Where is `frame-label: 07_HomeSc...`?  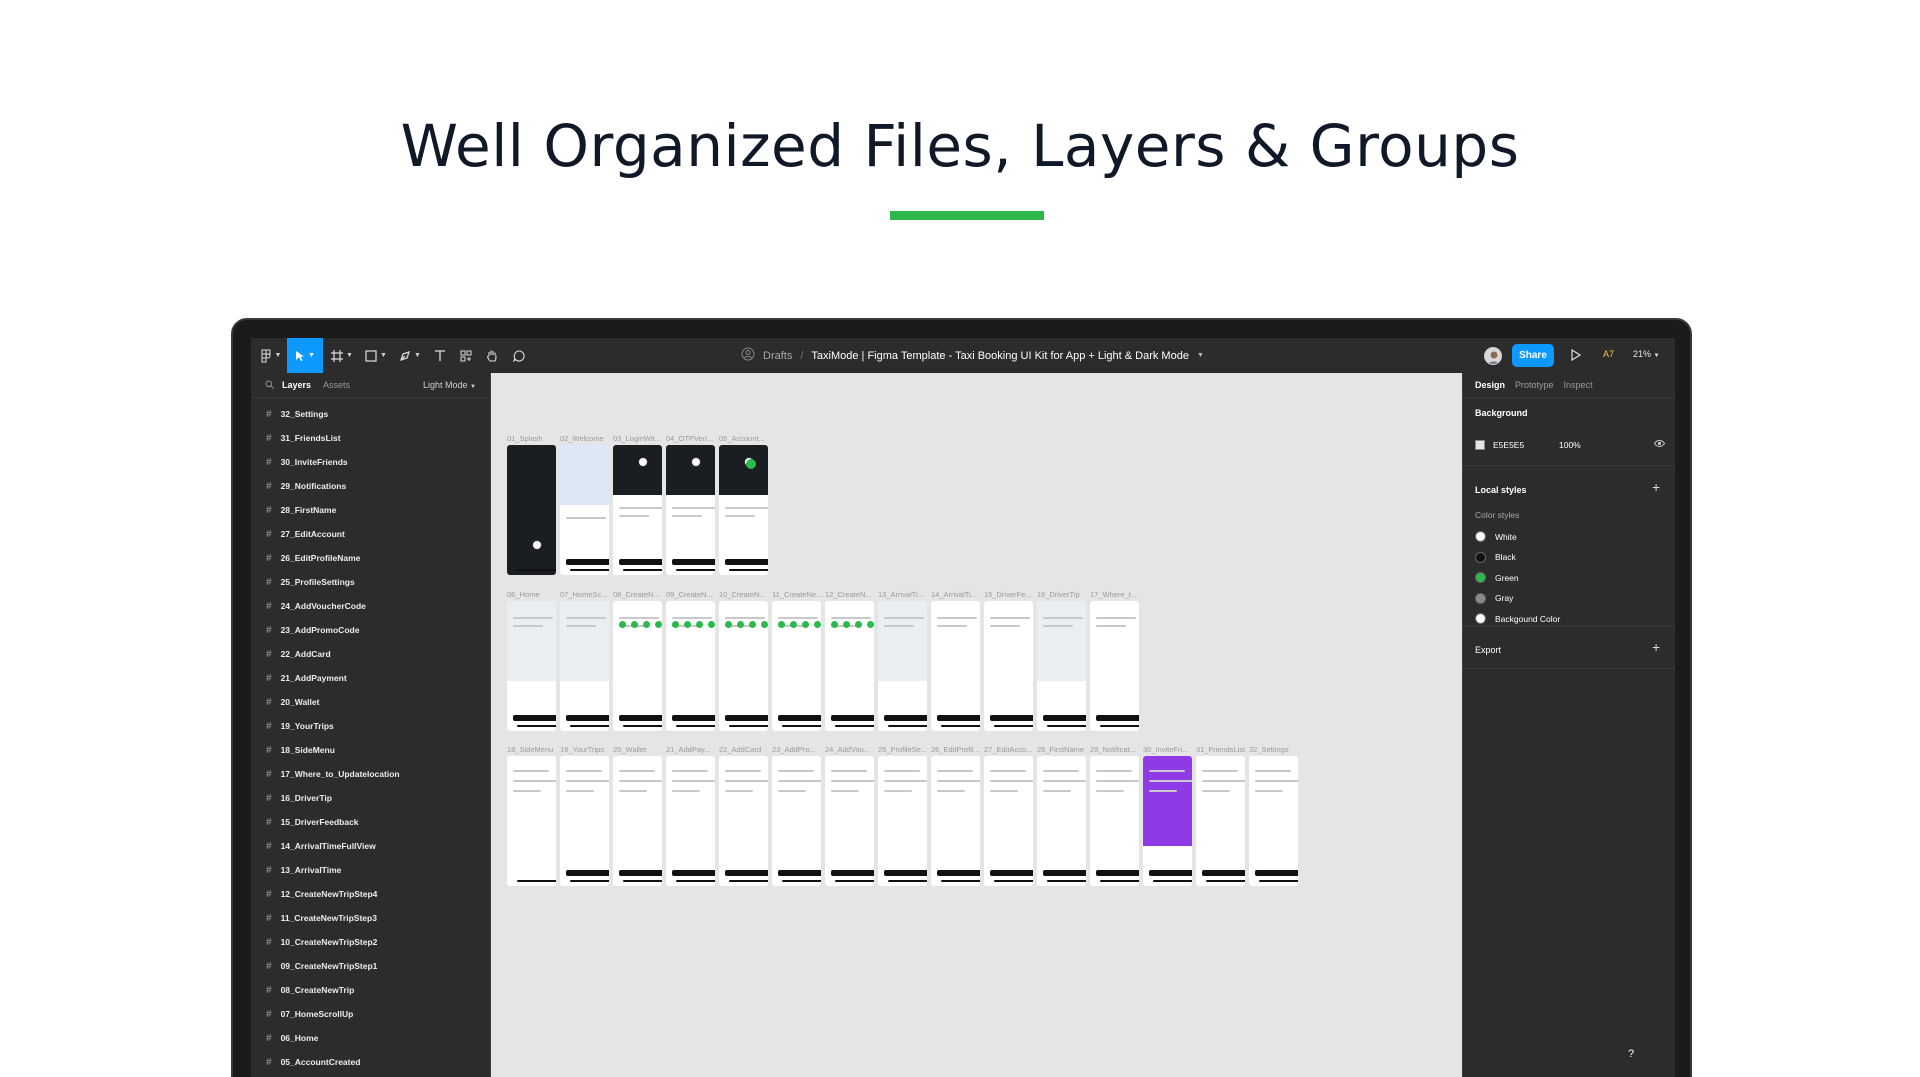
frame-label: 07_HomeSc... is located at coordinates (584, 594).